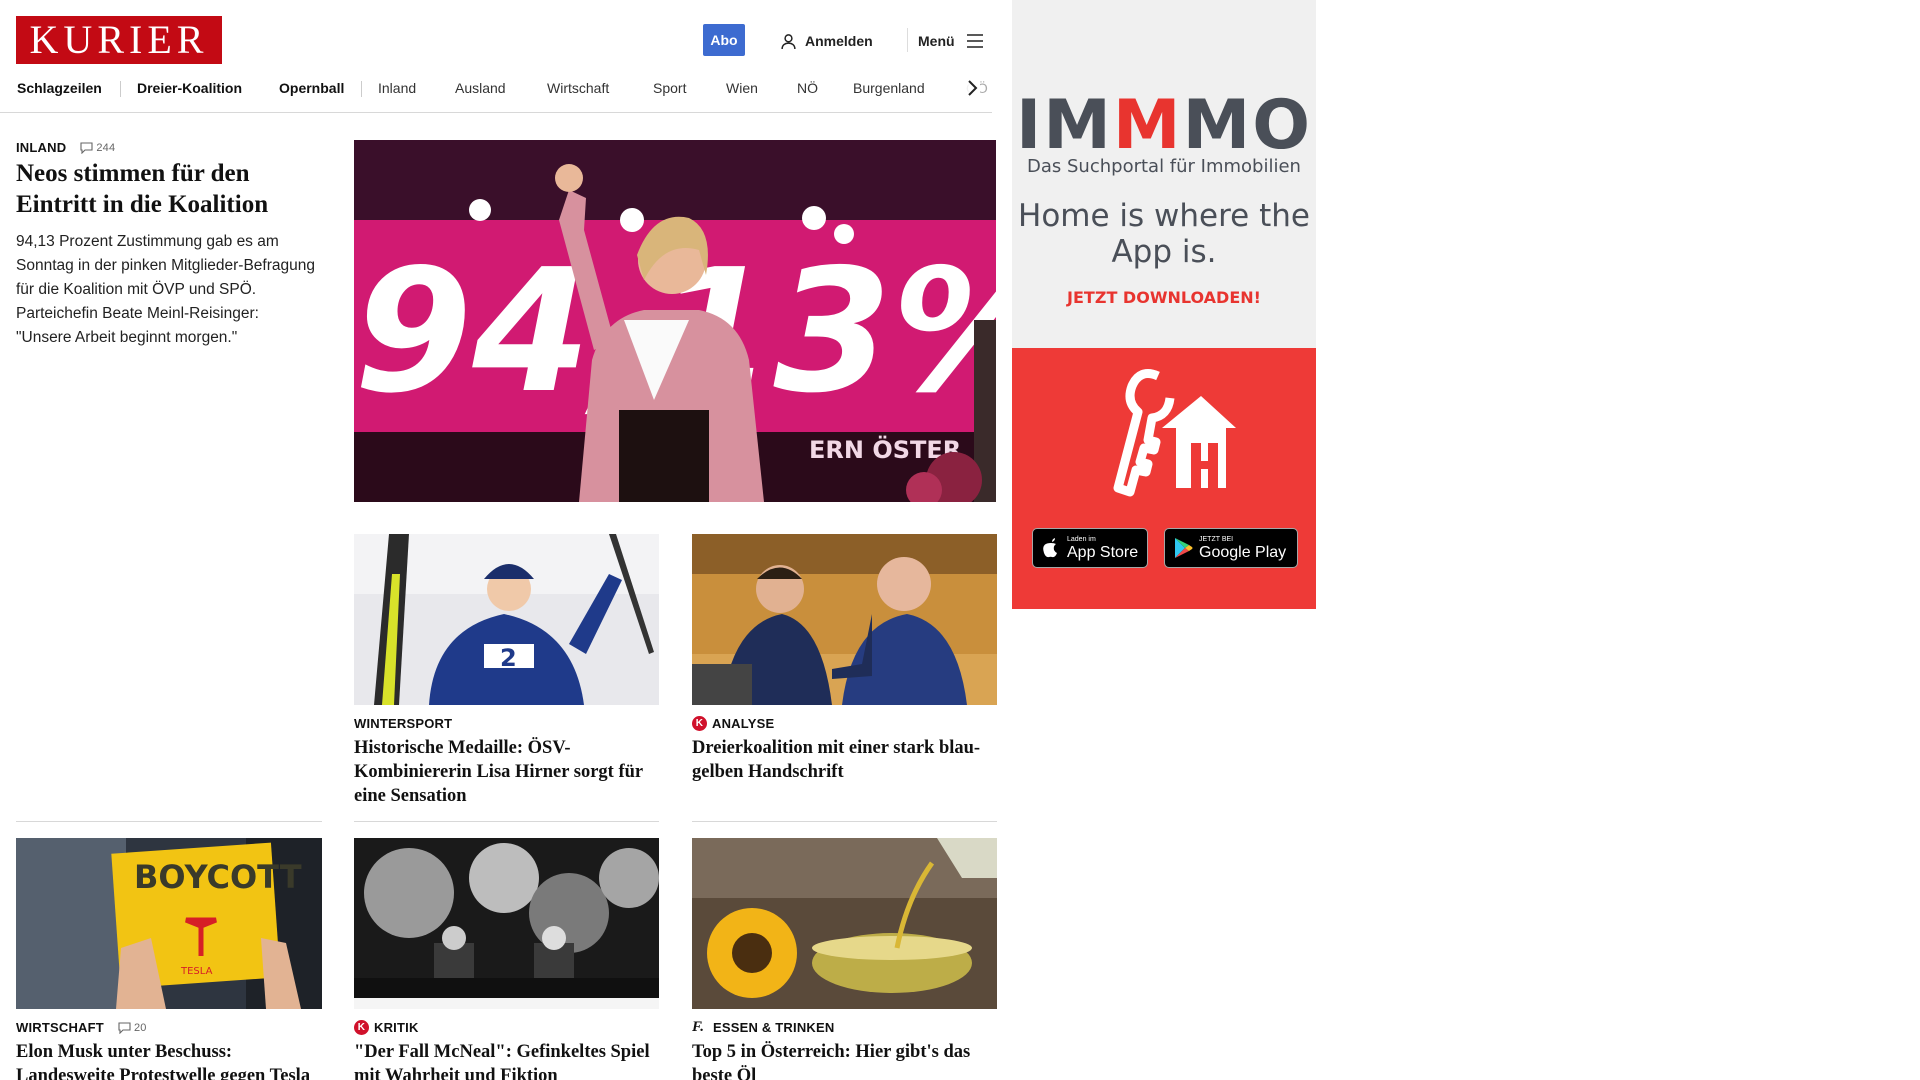 This screenshot has width=1920, height=1080. Describe the element at coordinates (844, 619) in the screenshot. I see `card-image-analyse` at that location.